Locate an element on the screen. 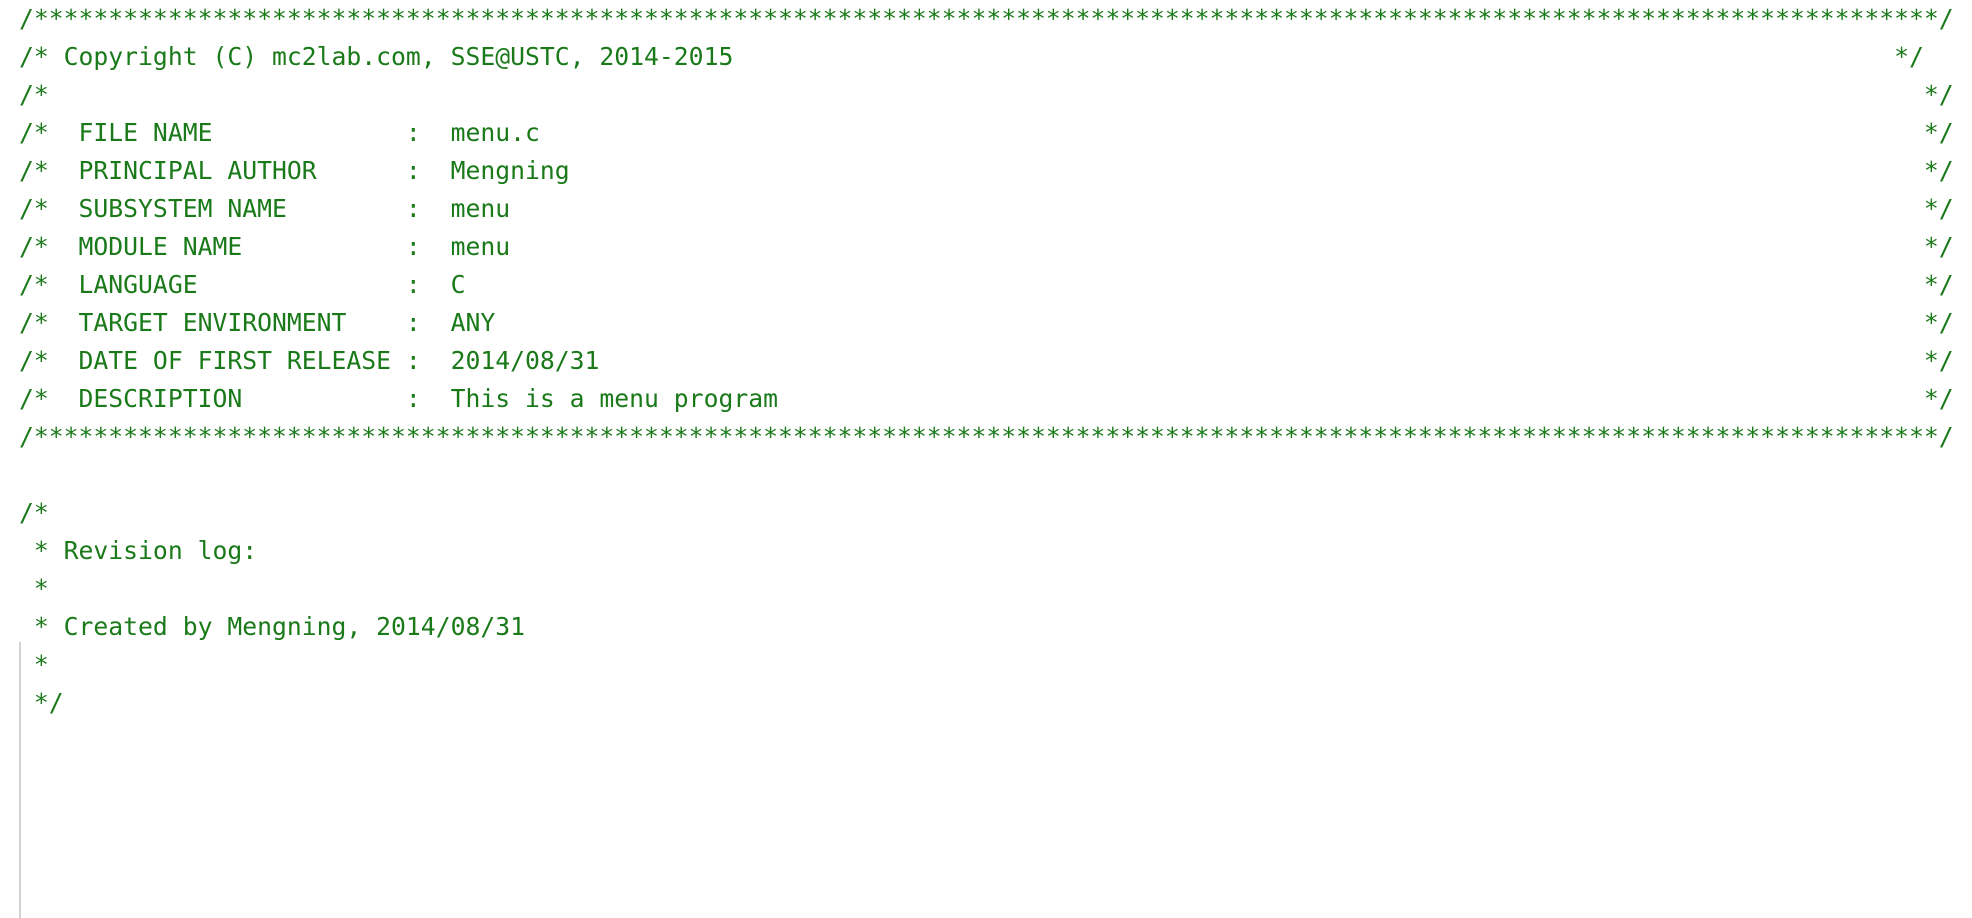 The width and height of the screenshot is (1972, 918). code-line: /* is located at coordinates (34, 512).